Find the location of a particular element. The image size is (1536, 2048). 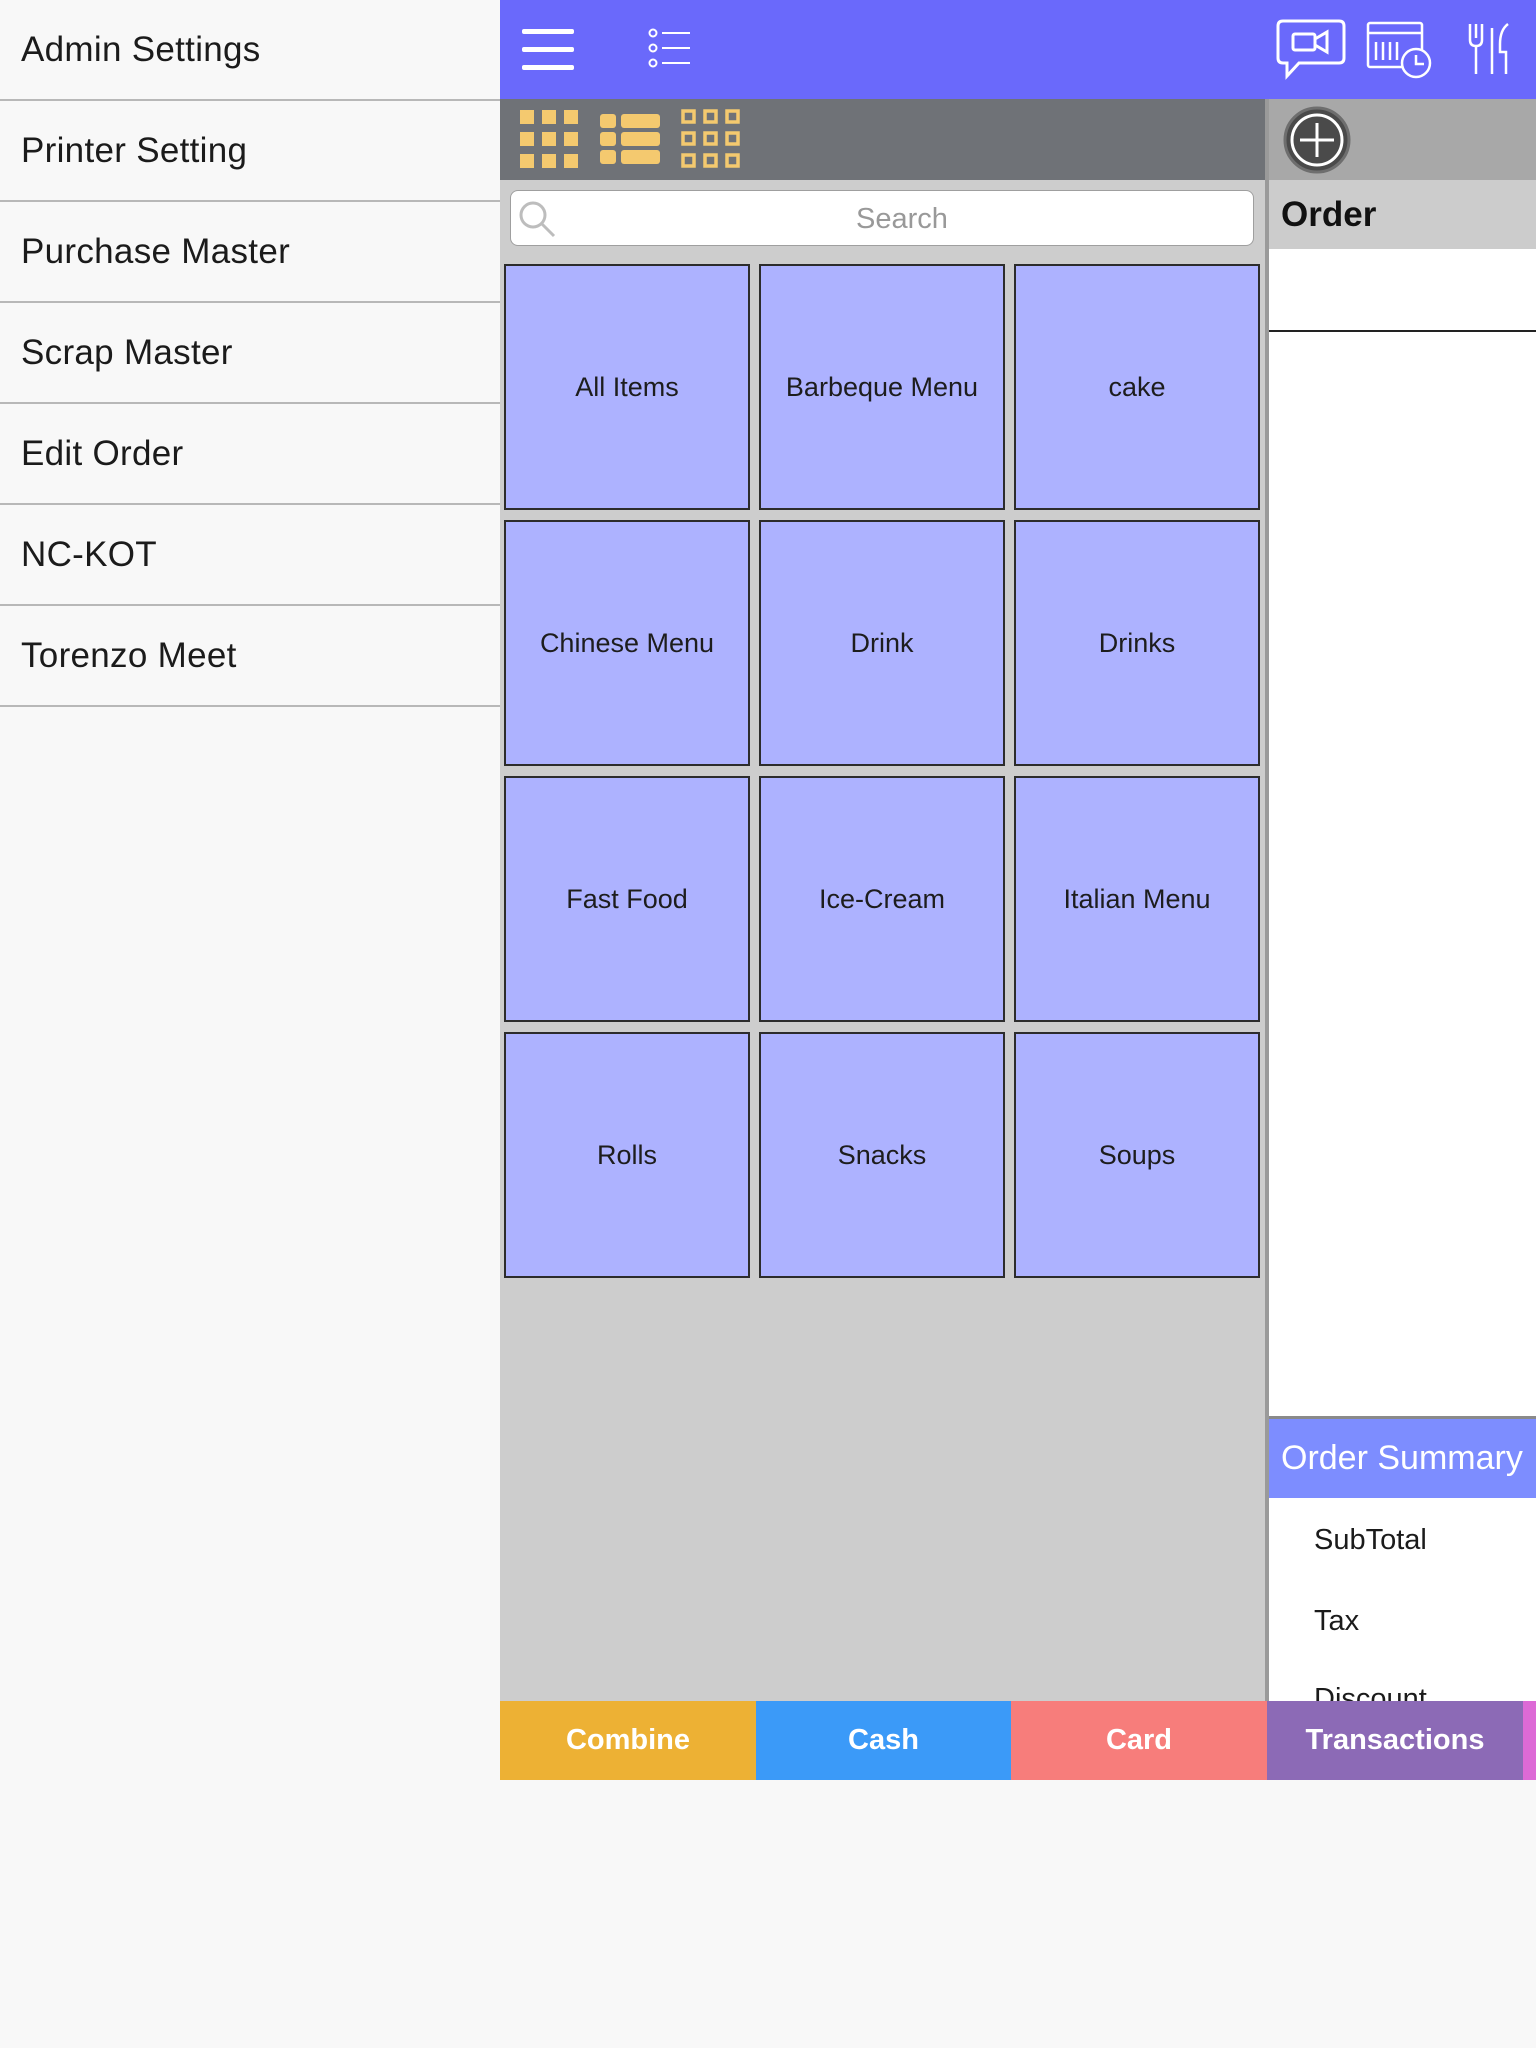

category-tile-fast-food: Fast Food is located at coordinates (627, 899).